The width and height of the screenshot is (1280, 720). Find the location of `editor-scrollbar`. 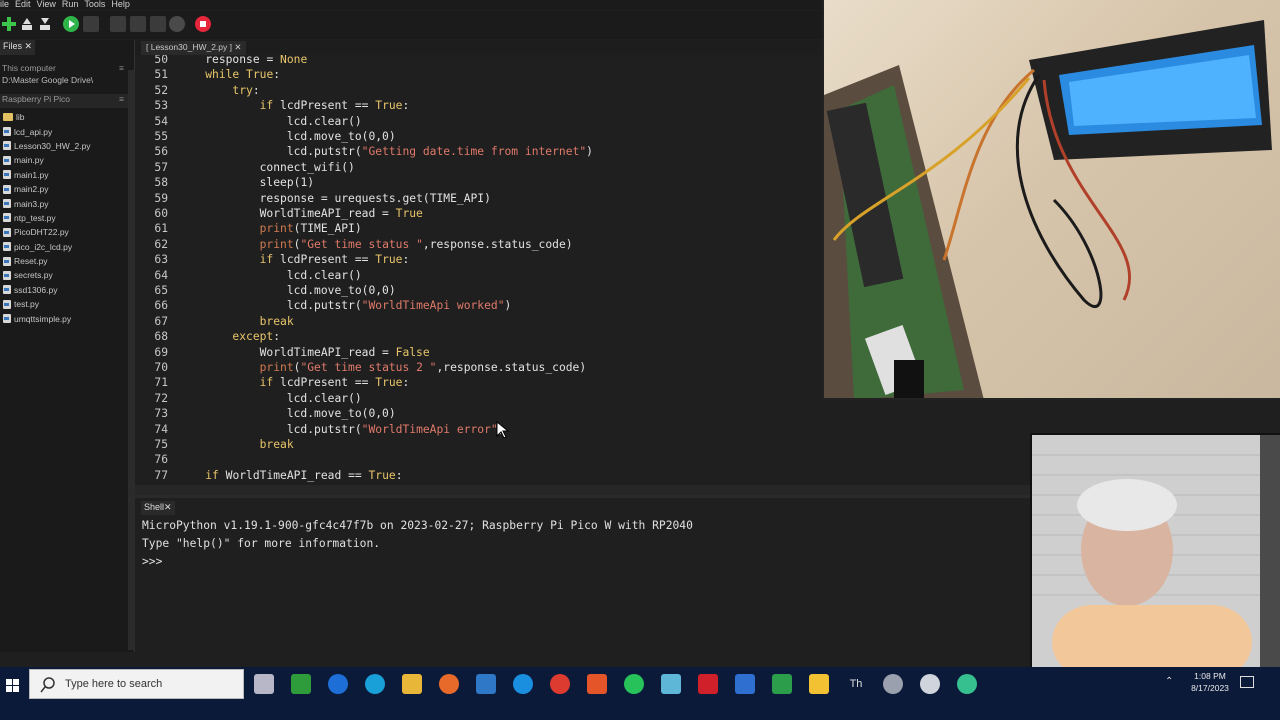

editor-scrollbar is located at coordinates (582, 490).